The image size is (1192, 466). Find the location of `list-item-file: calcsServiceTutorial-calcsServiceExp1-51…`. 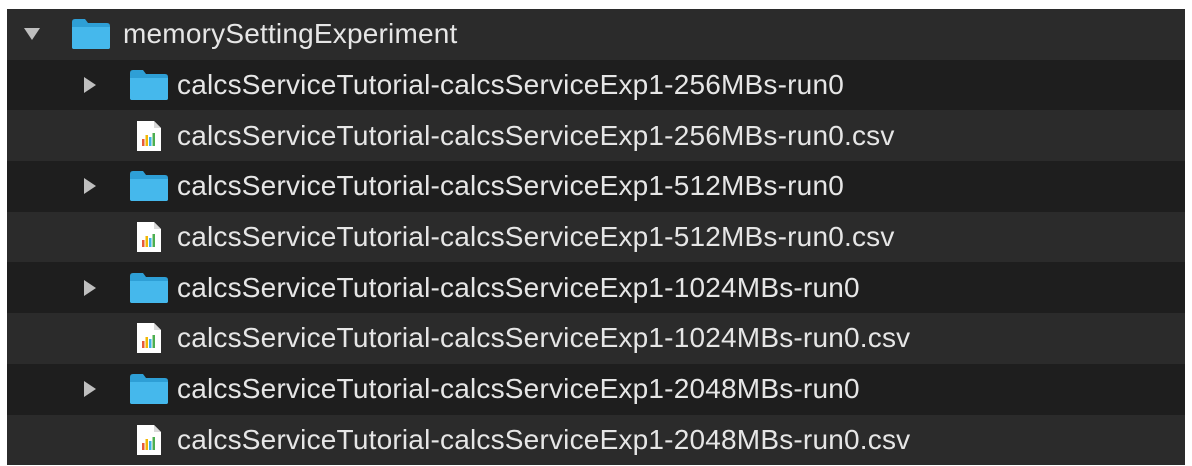

list-item-file: calcsServiceTutorial-calcsServiceExp1-51… is located at coordinates (596, 237).